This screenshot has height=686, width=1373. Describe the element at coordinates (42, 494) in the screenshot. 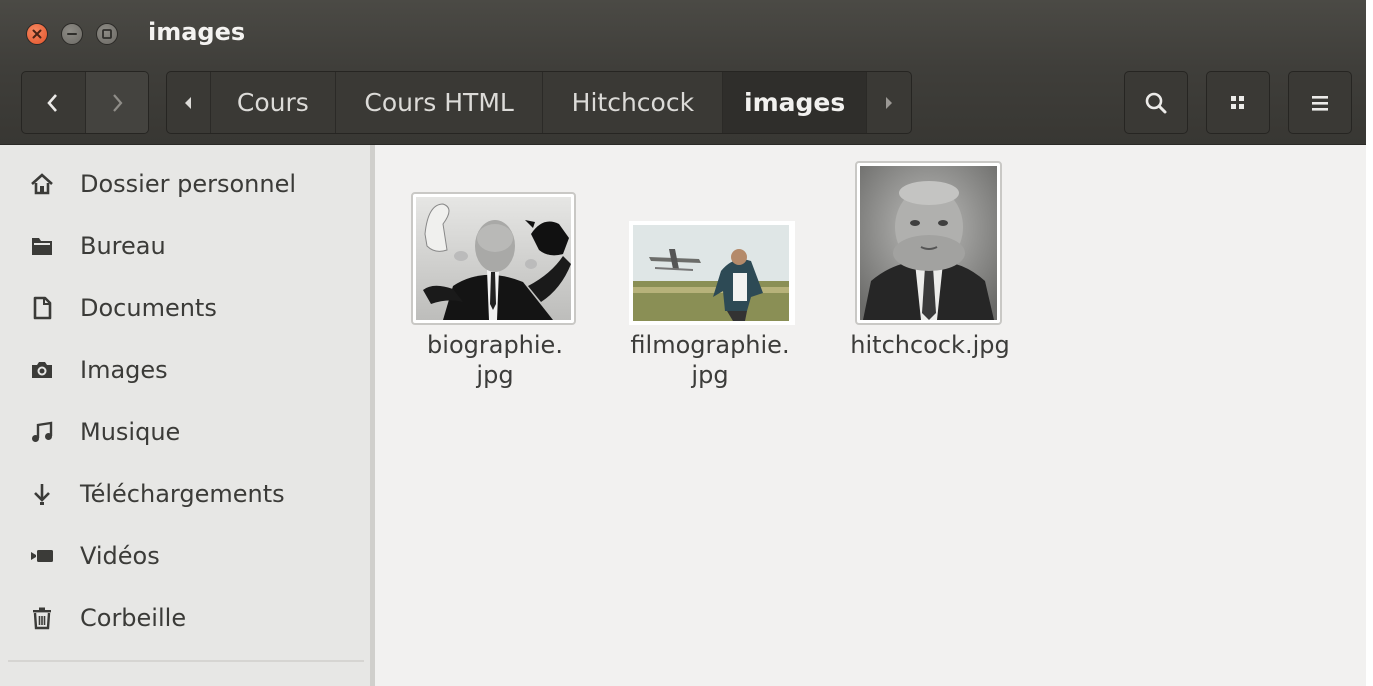

I see `download-icon` at that location.